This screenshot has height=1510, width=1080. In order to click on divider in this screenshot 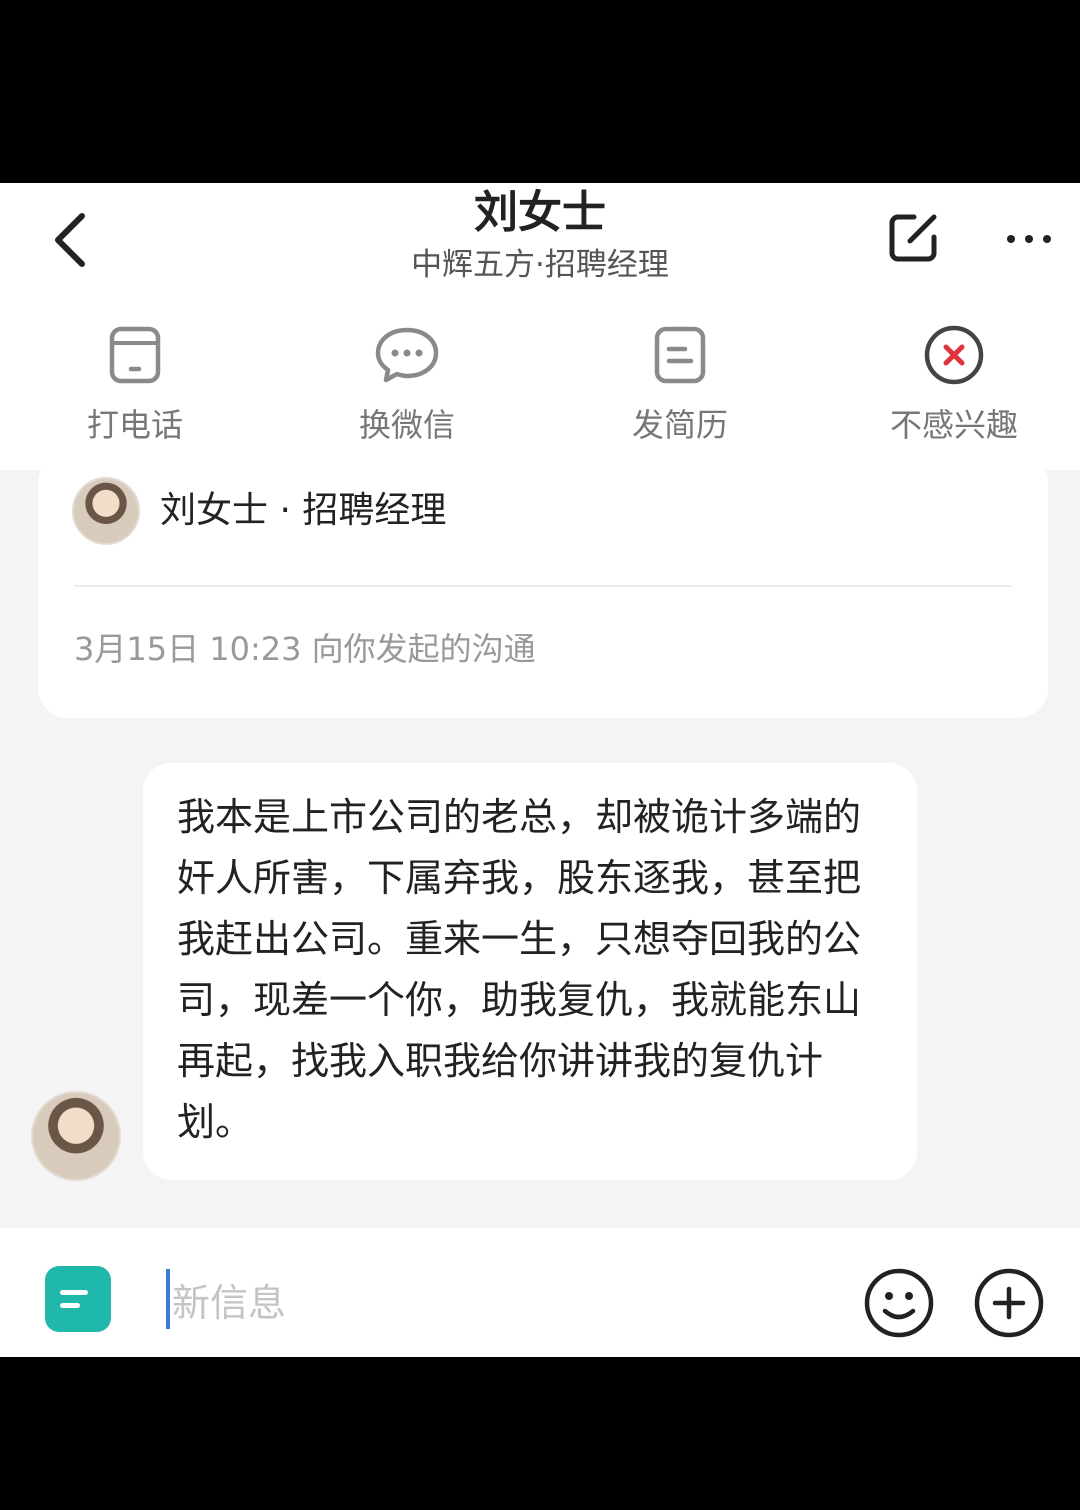, I will do `click(543, 586)`.